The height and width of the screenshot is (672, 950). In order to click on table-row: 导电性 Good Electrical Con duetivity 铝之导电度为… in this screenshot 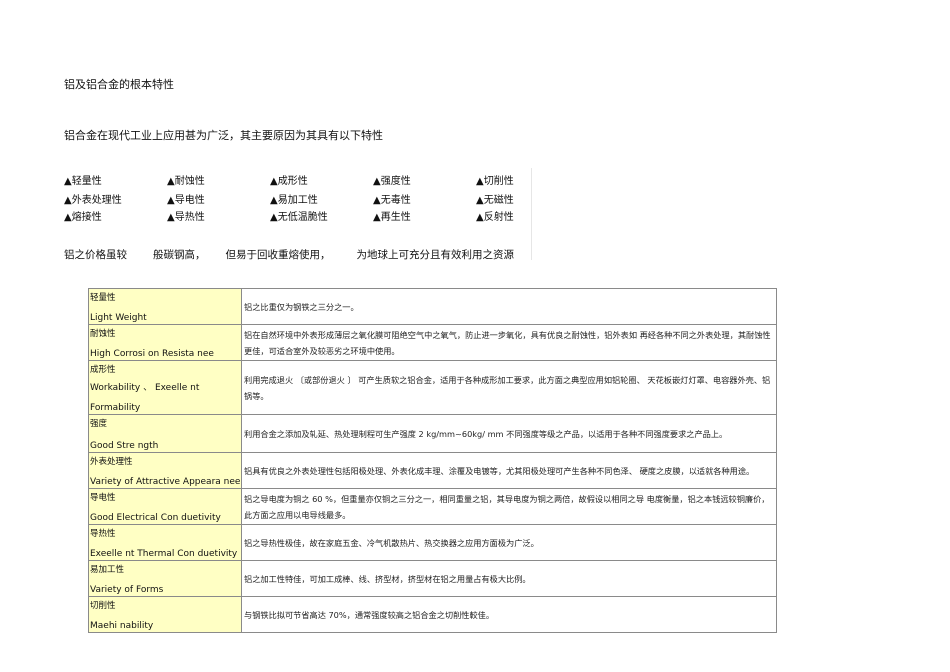, I will do `click(432, 506)`.